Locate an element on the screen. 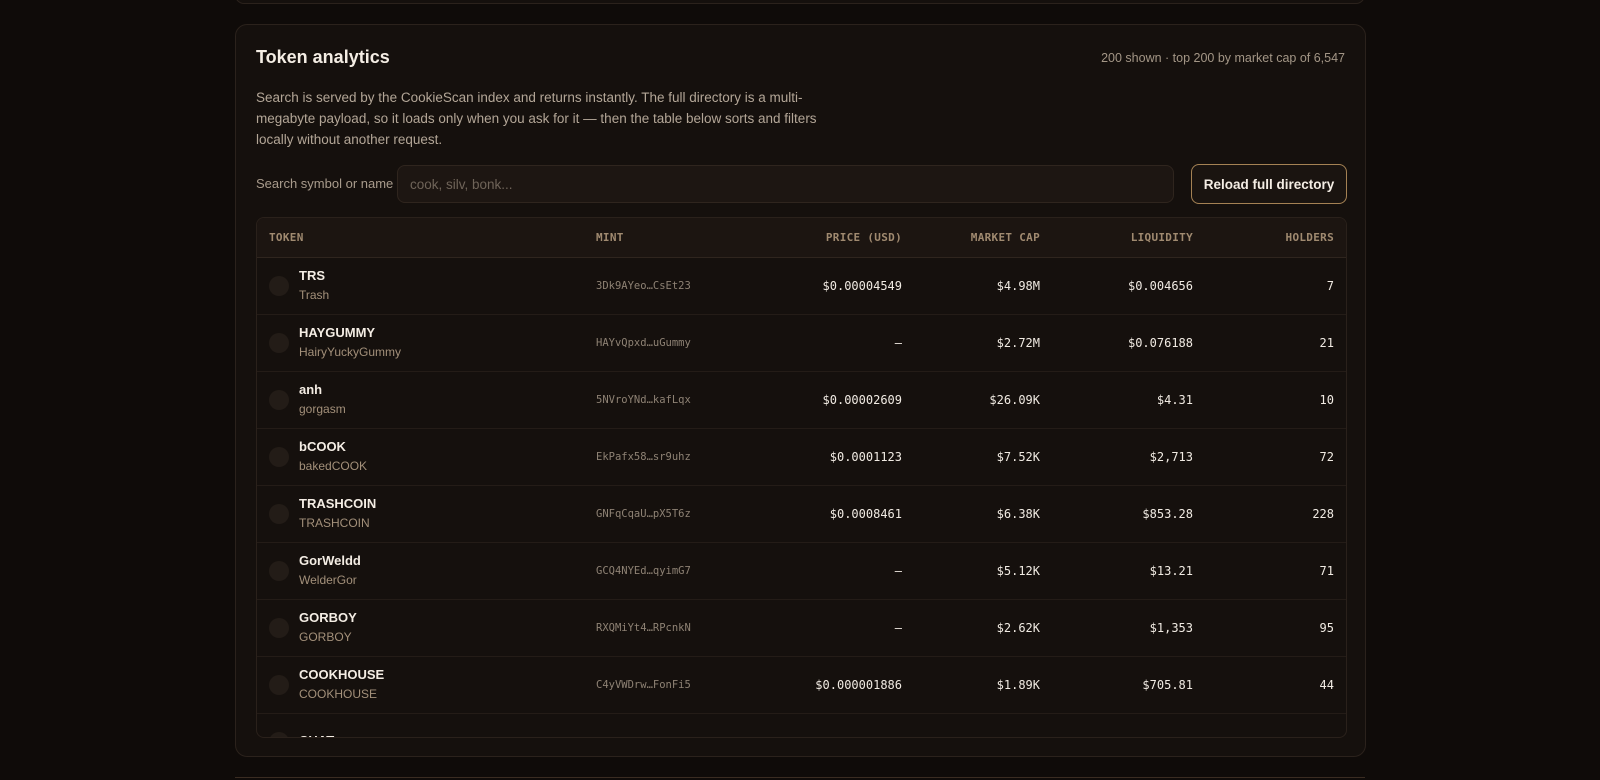 The width and height of the screenshot is (1600, 780). token-name: Trash is located at coordinates (314, 295).